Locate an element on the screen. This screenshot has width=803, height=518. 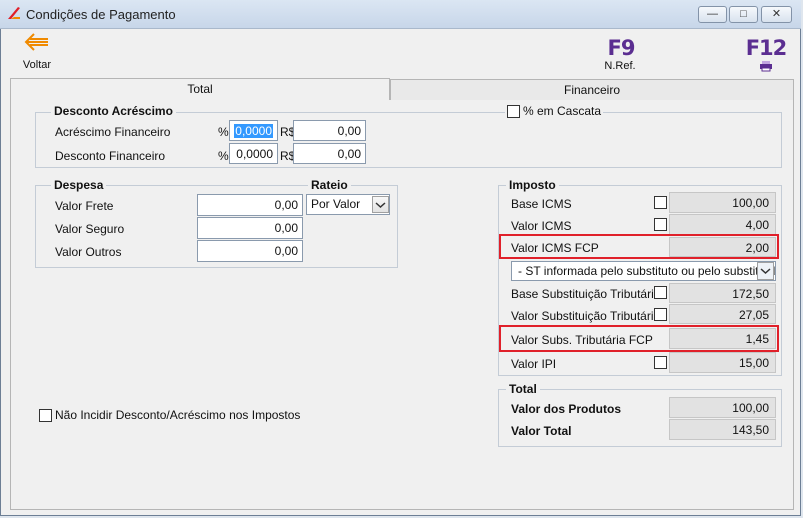
desconto-fin-label: Desconto Financeiro is located at coordinates (110, 156).